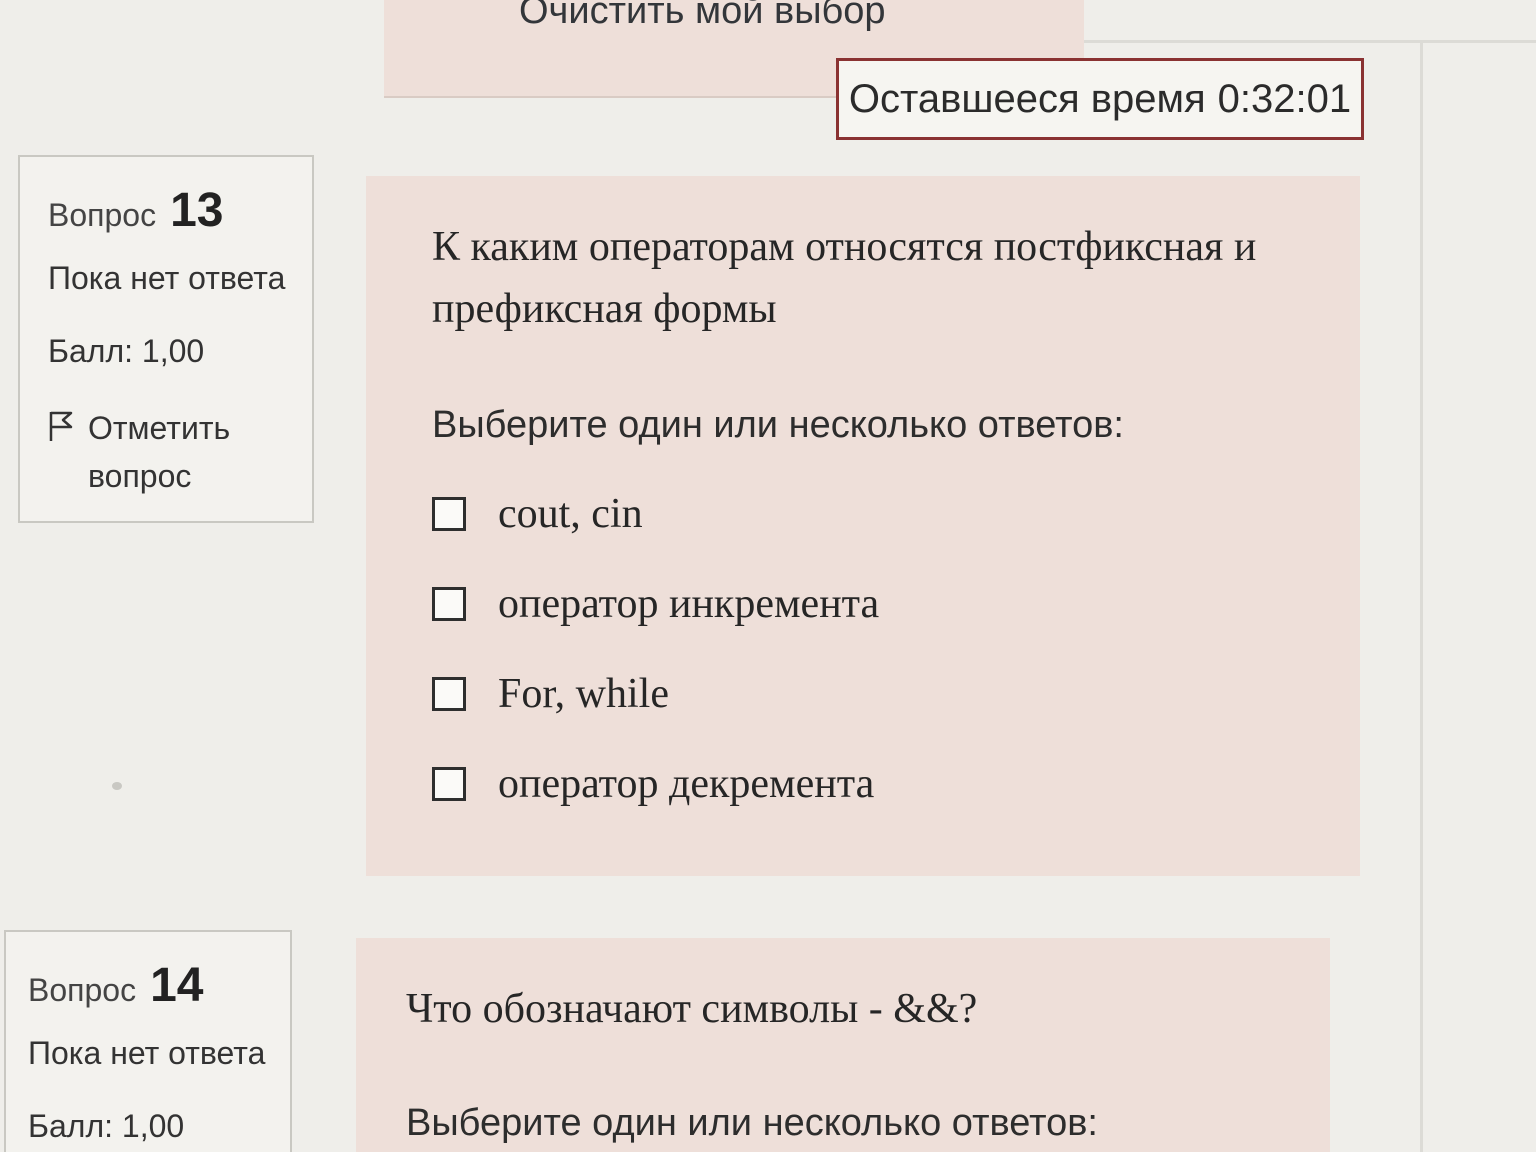 This screenshot has width=1536, height=1152. Describe the element at coordinates (702, 16) in the screenshot. I see `clear-choice-link: Очистить мой выбор` at that location.